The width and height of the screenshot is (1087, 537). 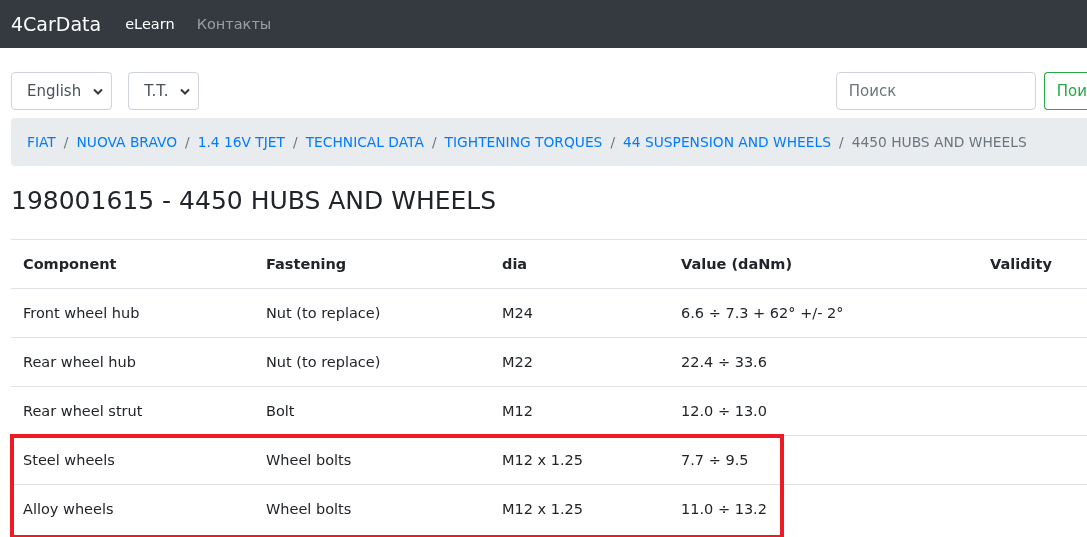 I want to click on table-cell-text: Rear wheel hub, so click(x=79, y=362).